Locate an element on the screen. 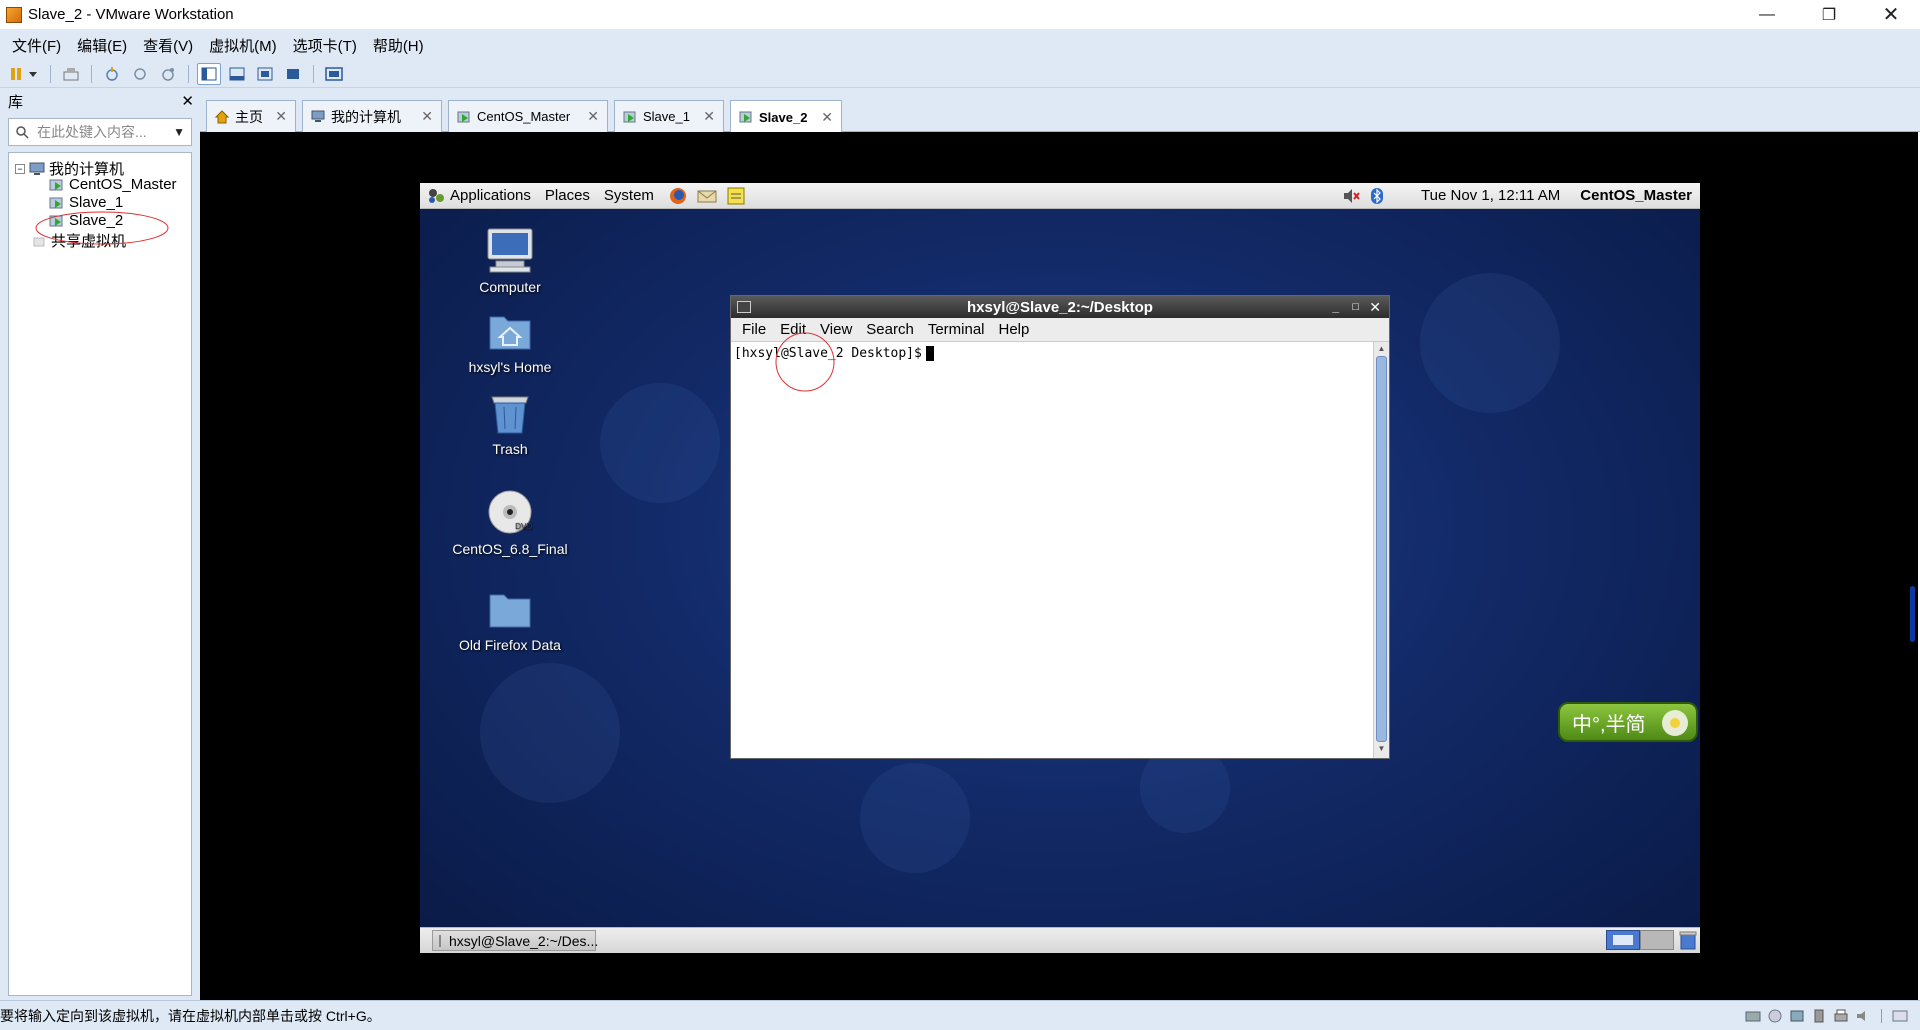 This screenshot has width=1920, height=1030. app-icon is located at coordinates (14, 14).